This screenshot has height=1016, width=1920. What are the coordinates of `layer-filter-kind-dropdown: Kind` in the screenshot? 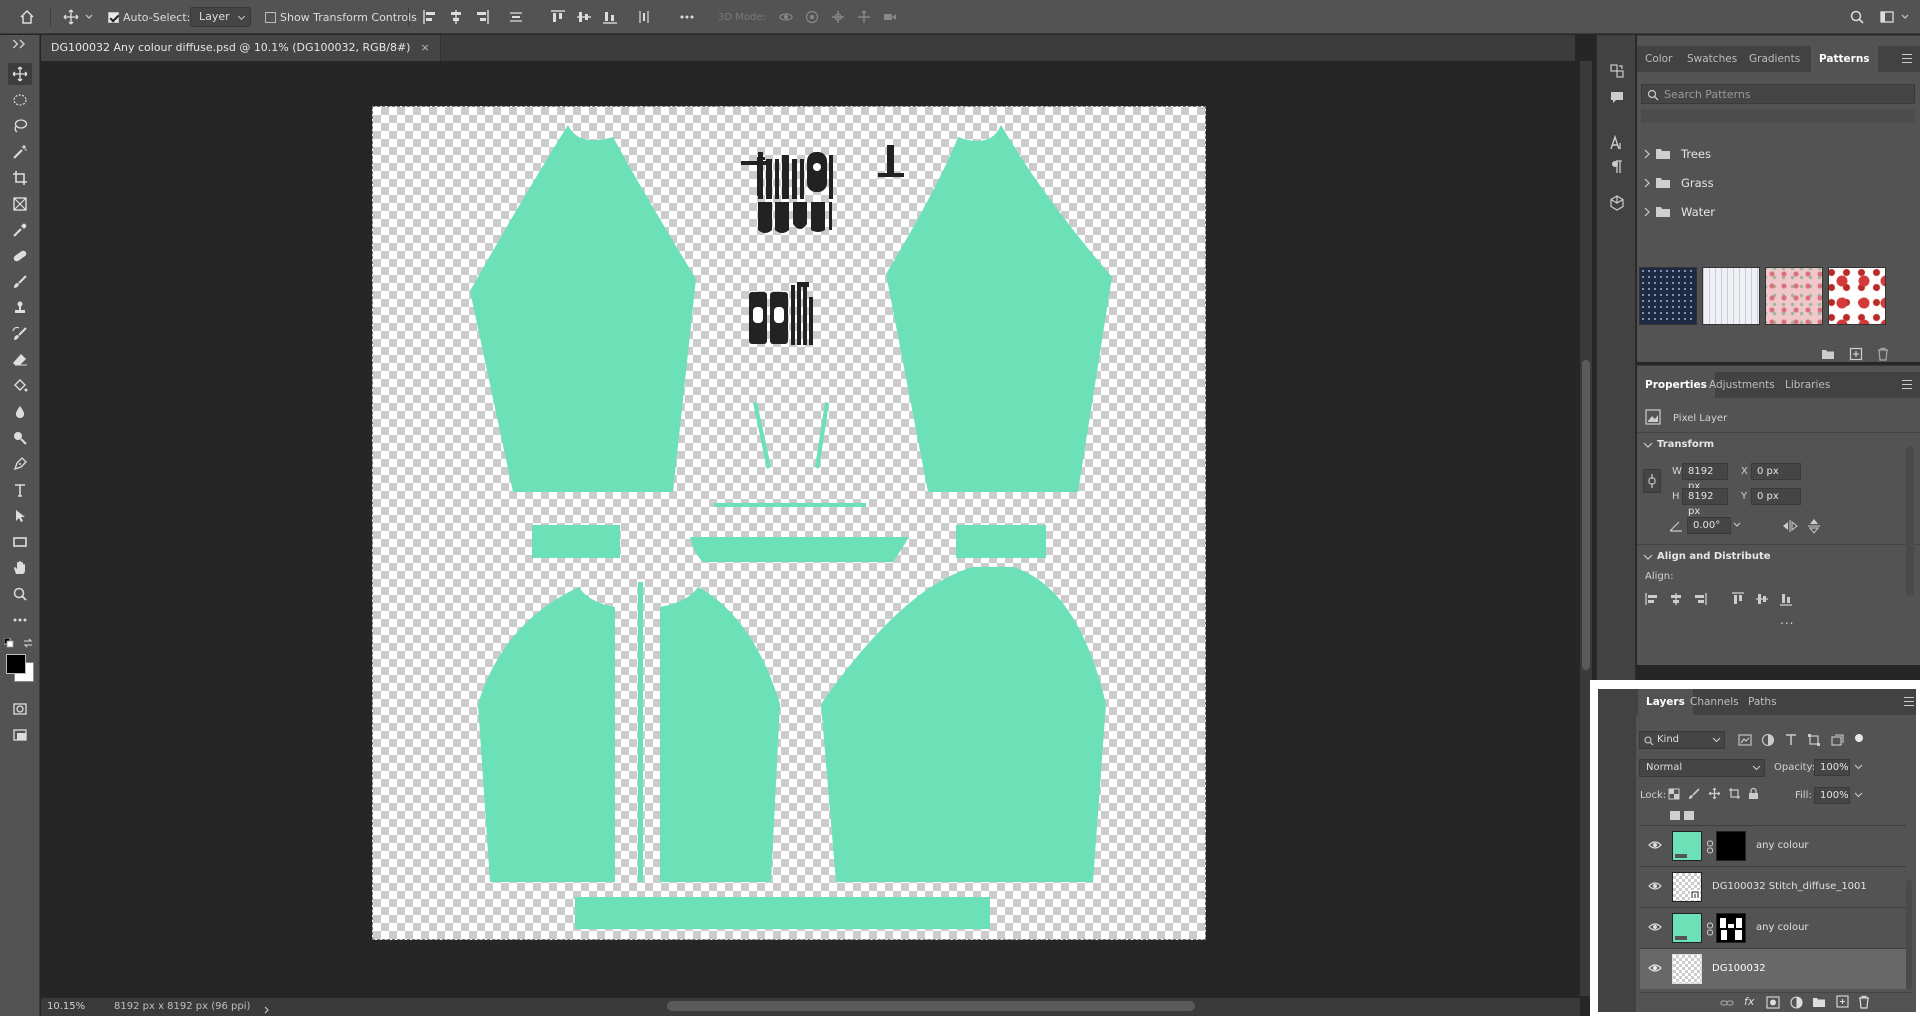 It's located at (1682, 740).